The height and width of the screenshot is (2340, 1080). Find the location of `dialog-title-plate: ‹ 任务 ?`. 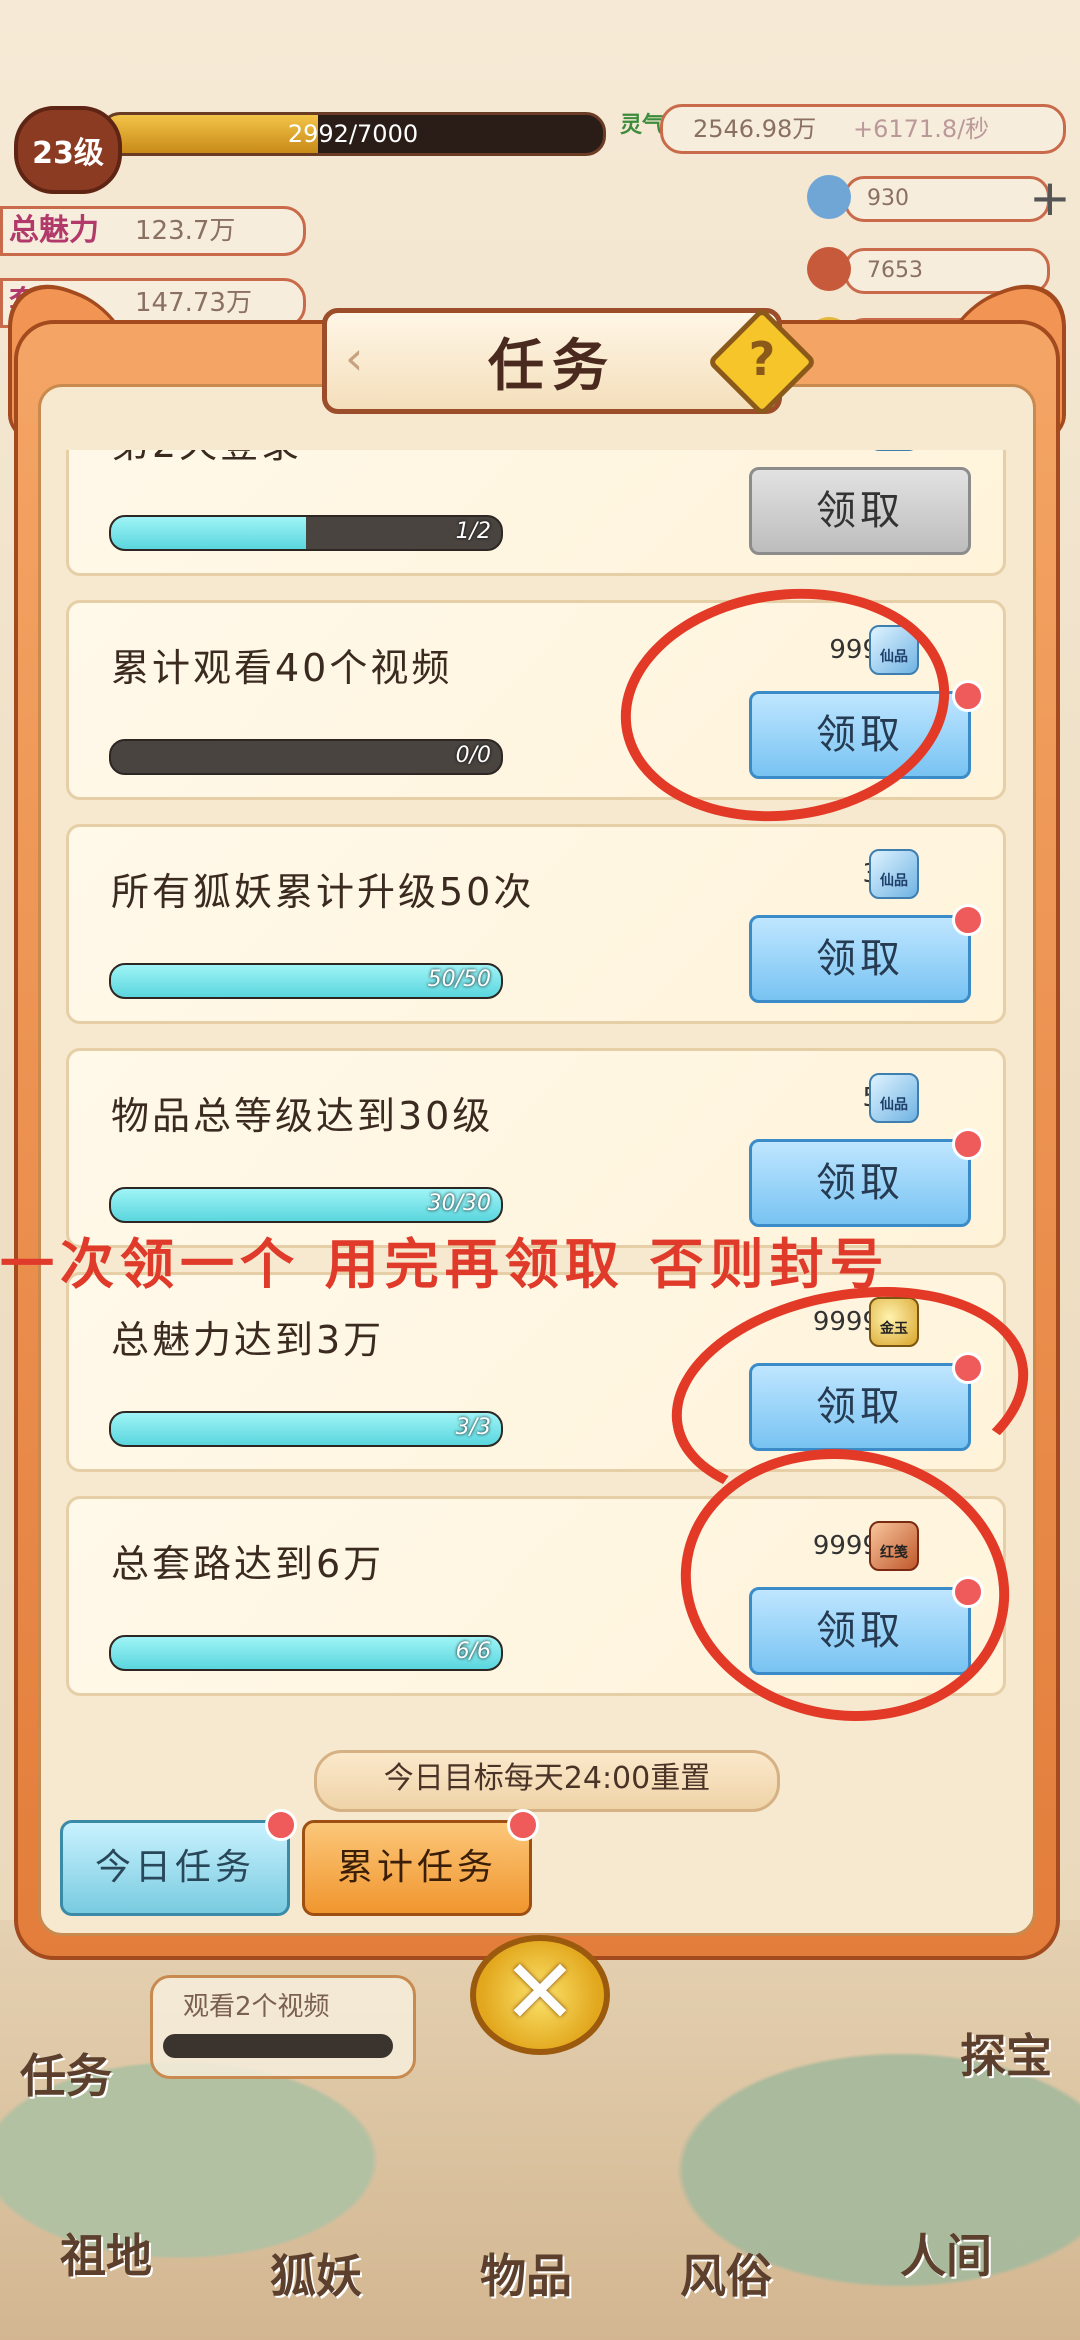

dialog-title-plate: ‹ 任务 ? is located at coordinates (570, 362).